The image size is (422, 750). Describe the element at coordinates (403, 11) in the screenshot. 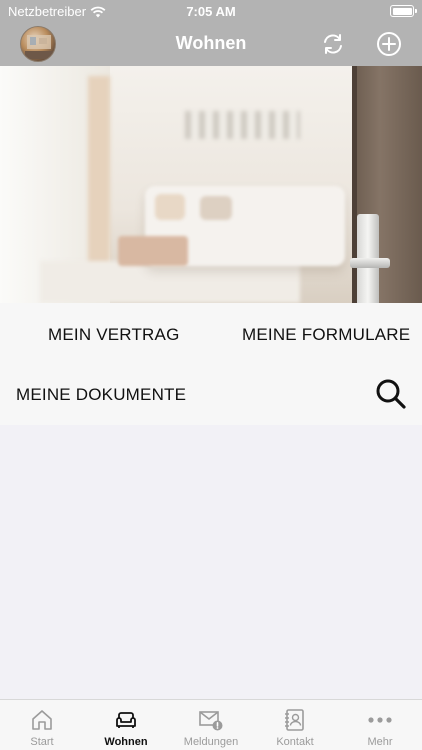

I see `battery-icon` at that location.